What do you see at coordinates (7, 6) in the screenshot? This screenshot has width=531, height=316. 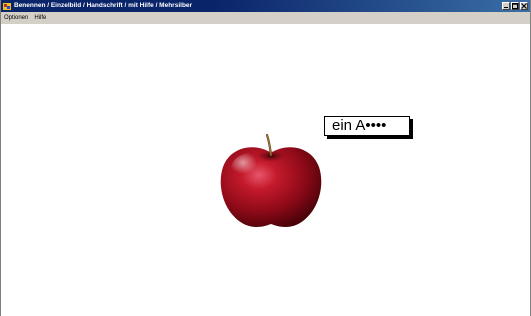 I see `app-icon` at bounding box center [7, 6].